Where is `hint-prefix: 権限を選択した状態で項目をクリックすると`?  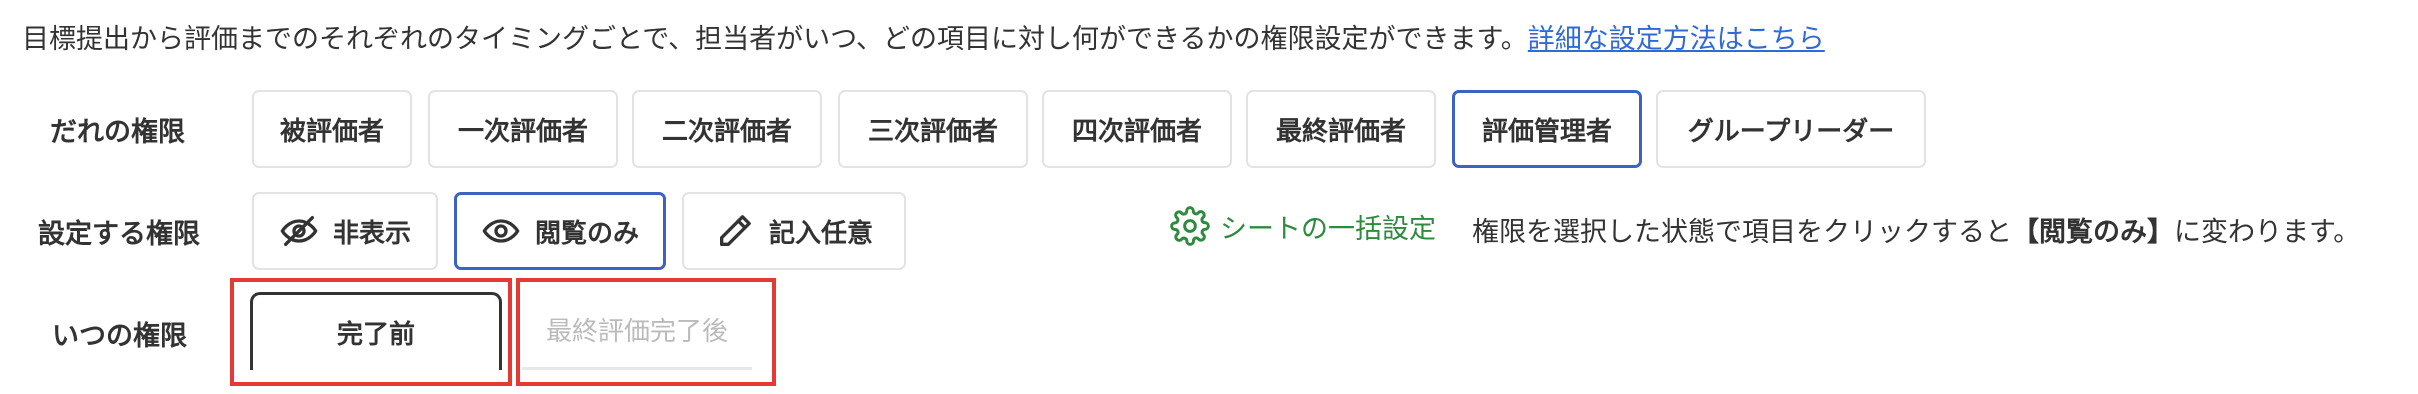
hint-prefix: 権限を選択した状態で項目をクリックすると is located at coordinates (1742, 232).